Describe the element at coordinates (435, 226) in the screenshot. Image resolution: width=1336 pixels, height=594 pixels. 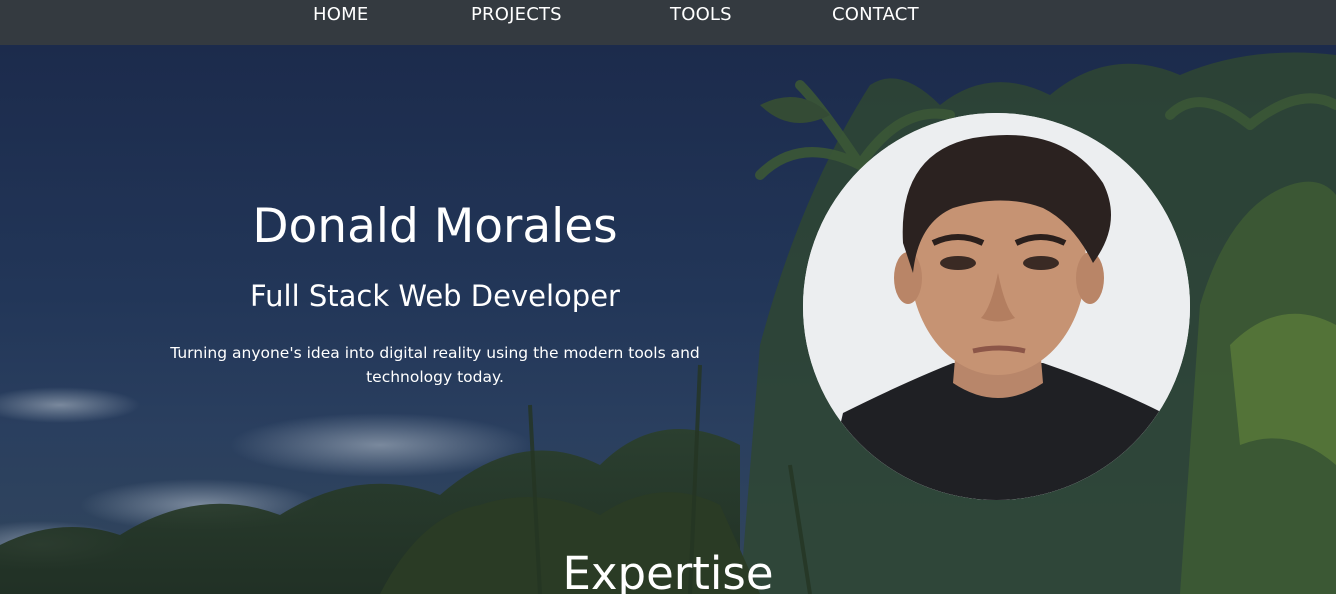
I see `hero-name: Donald Morales` at that location.